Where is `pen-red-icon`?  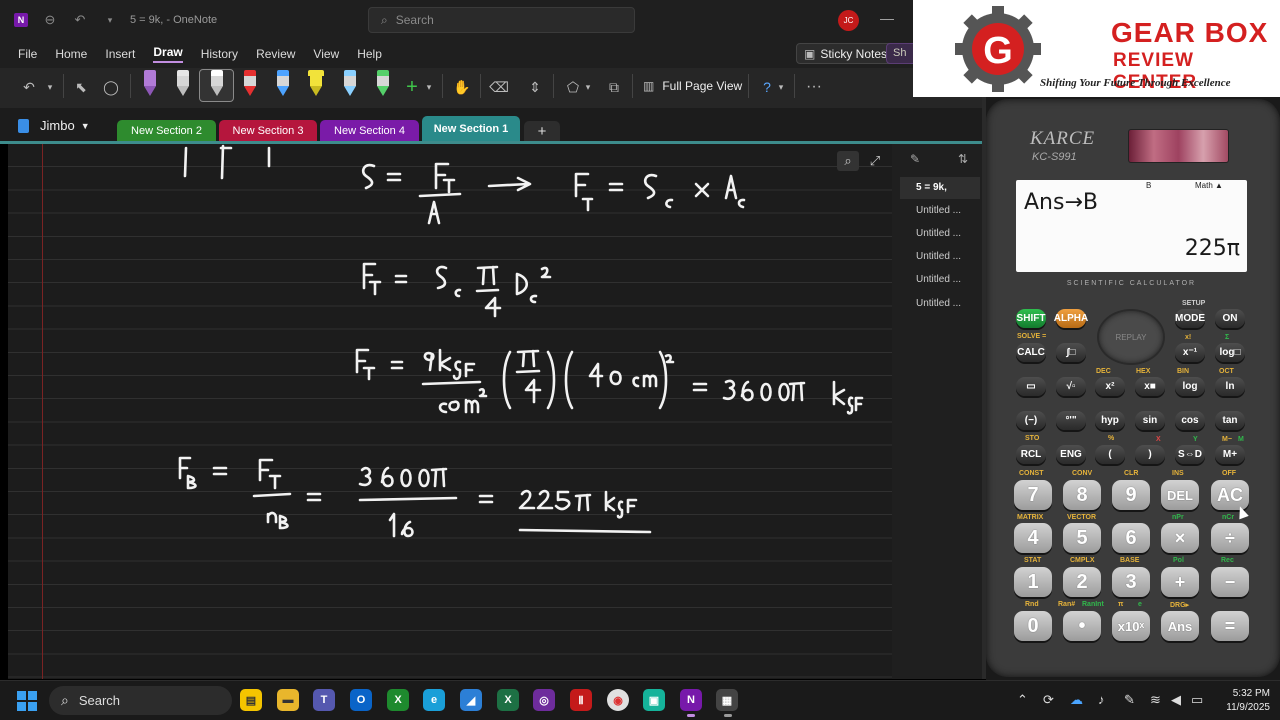 pen-red-icon is located at coordinates (250, 84).